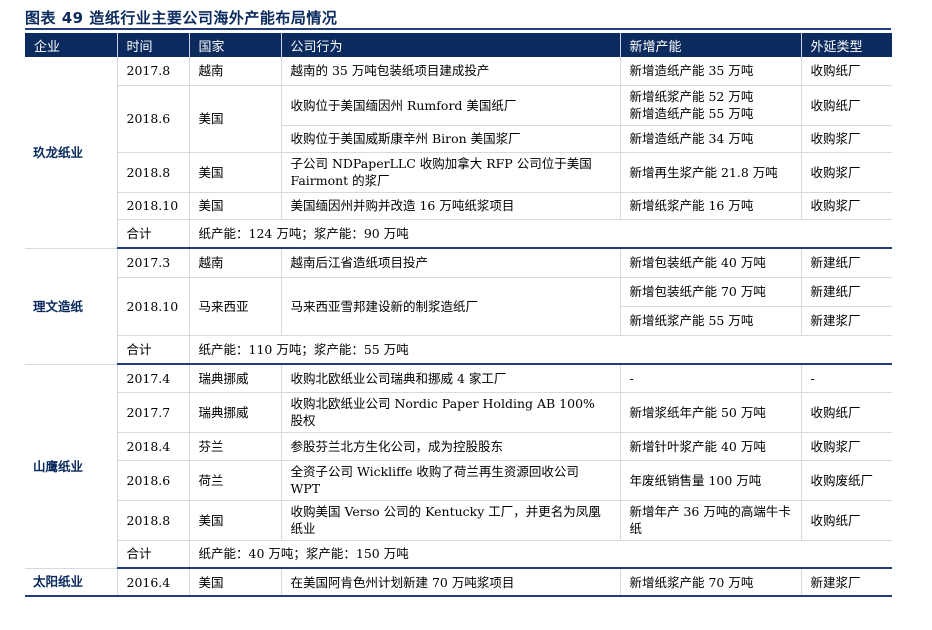  Describe the element at coordinates (71, 582) in the screenshot. I see `company-name: 太阳纸业` at that location.